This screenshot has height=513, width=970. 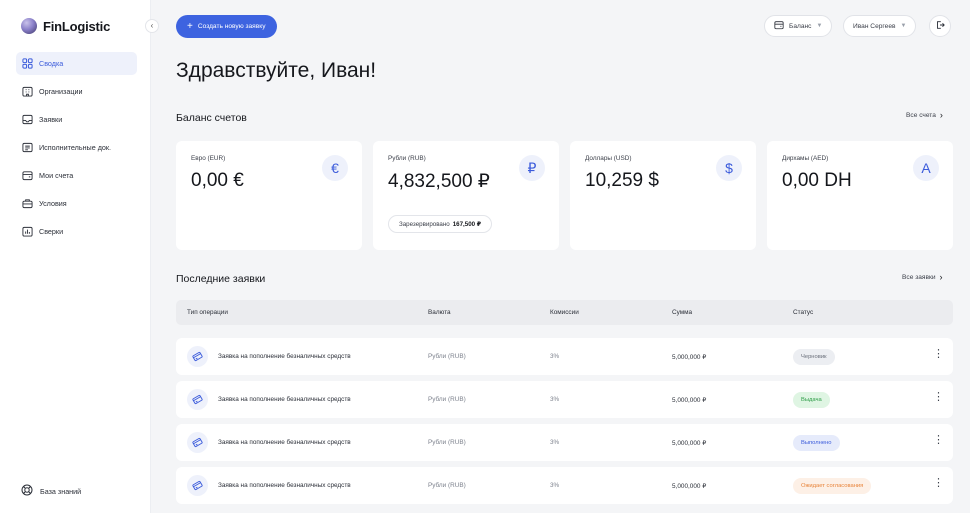 I want to click on logout-button, so click(x=940, y=26).